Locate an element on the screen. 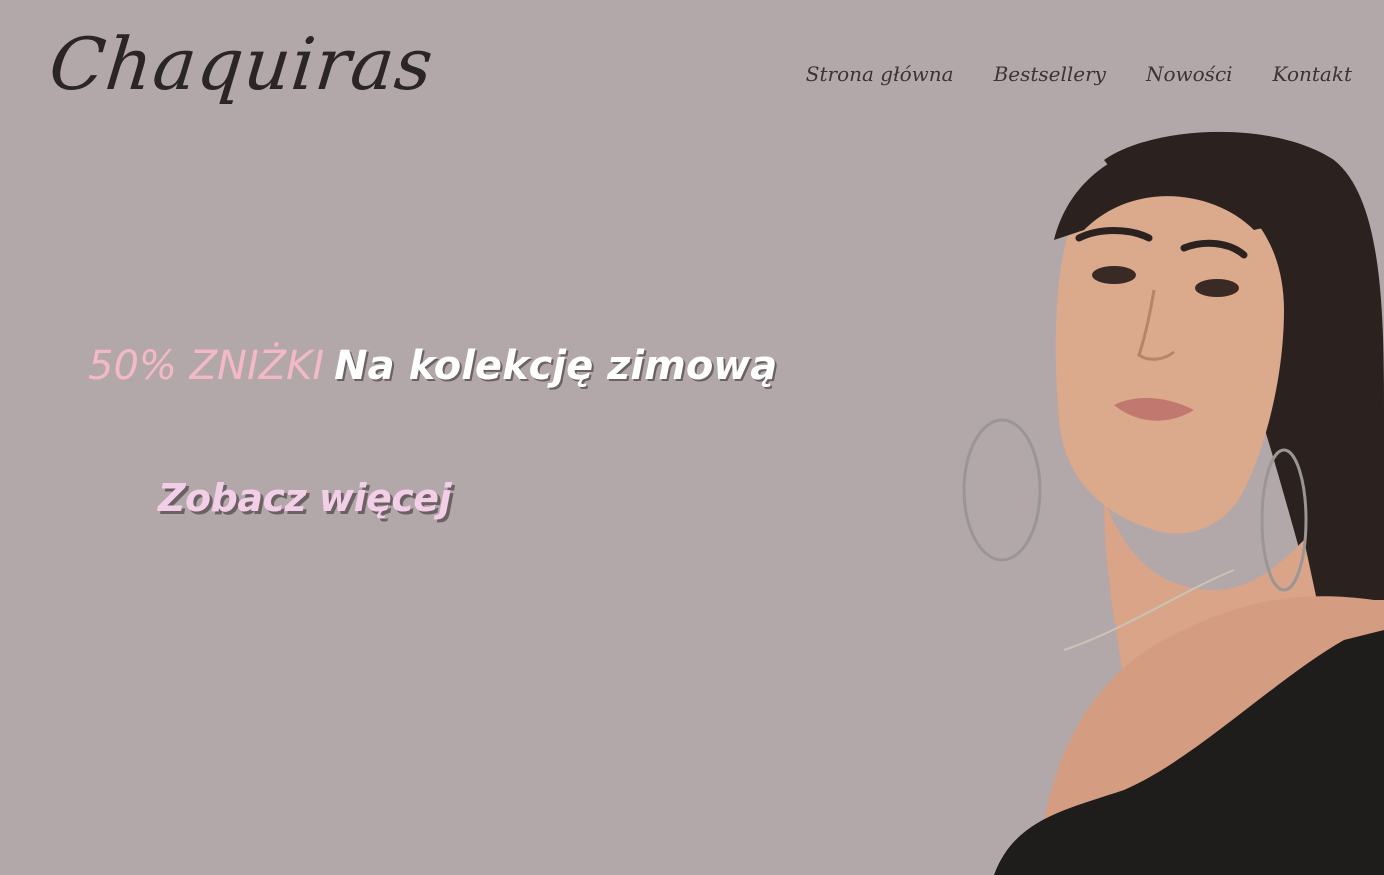  promo-headline: Na kolekcję zimową is located at coordinates (556, 366).